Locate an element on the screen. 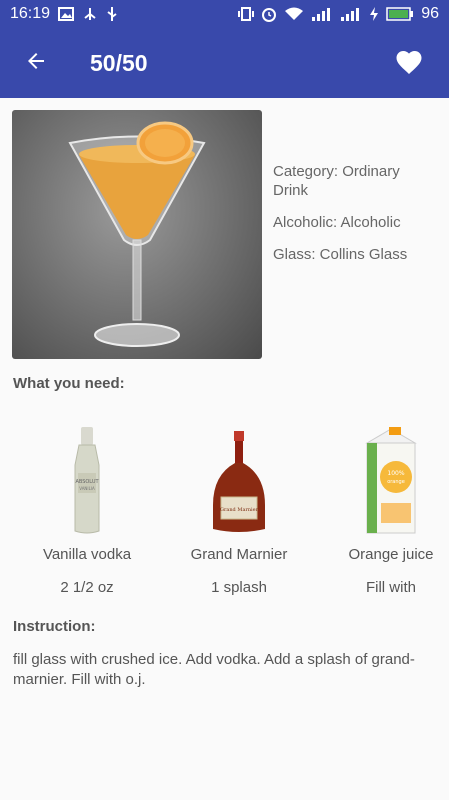 This screenshot has width=449, height=800. app-bar: 50/50 is located at coordinates (224, 63).